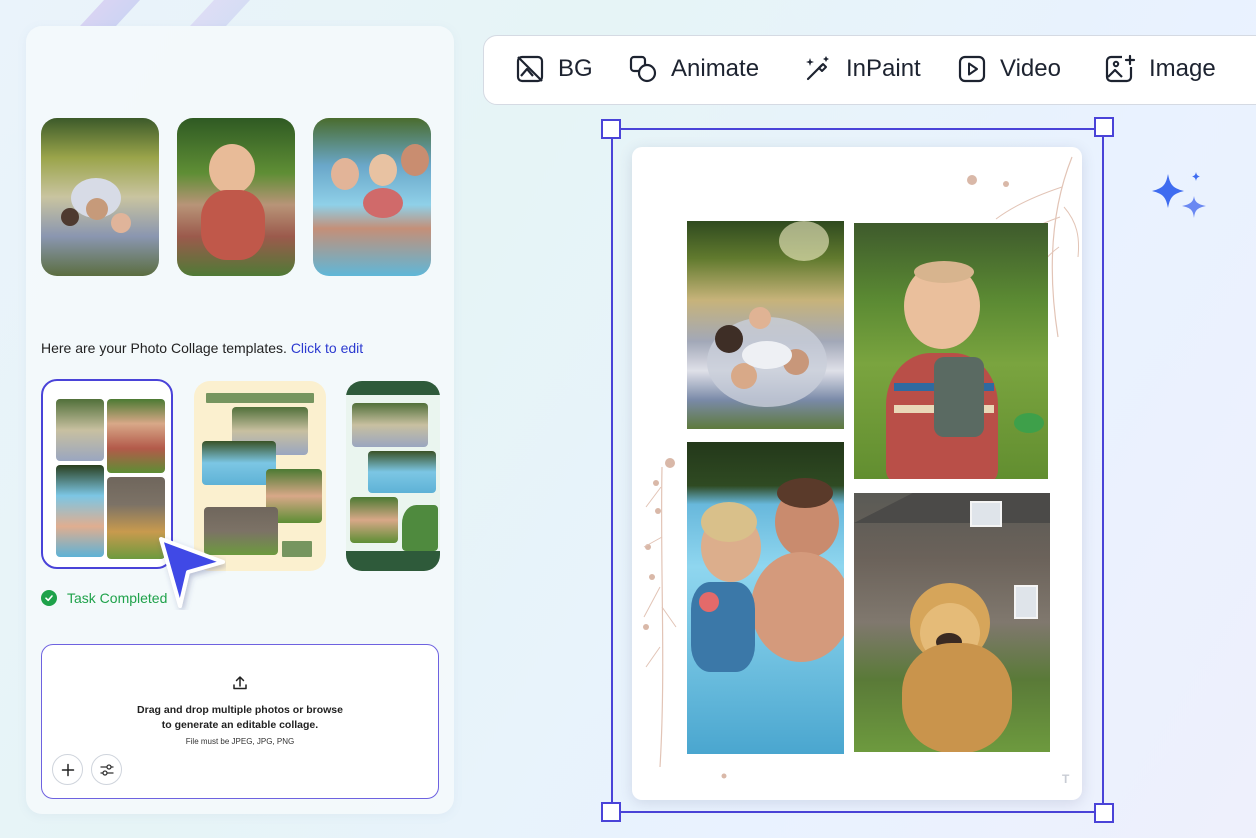 Image resolution: width=1256 pixels, height=838 pixels. Describe the element at coordinates (1066, 779) in the screenshot. I see `svg-text: T` at that location.